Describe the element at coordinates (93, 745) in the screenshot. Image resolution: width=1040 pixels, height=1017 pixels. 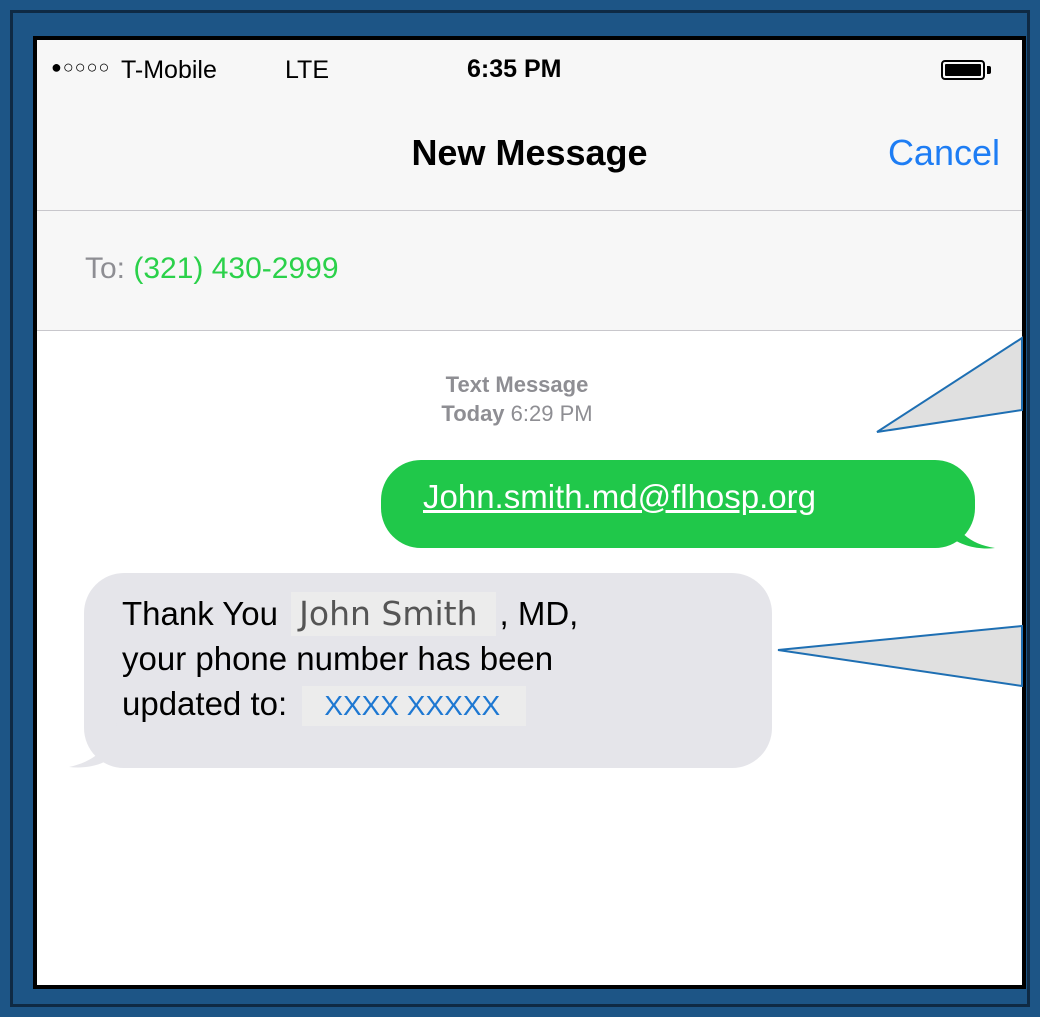
I see `received-bubble-tail` at that location.